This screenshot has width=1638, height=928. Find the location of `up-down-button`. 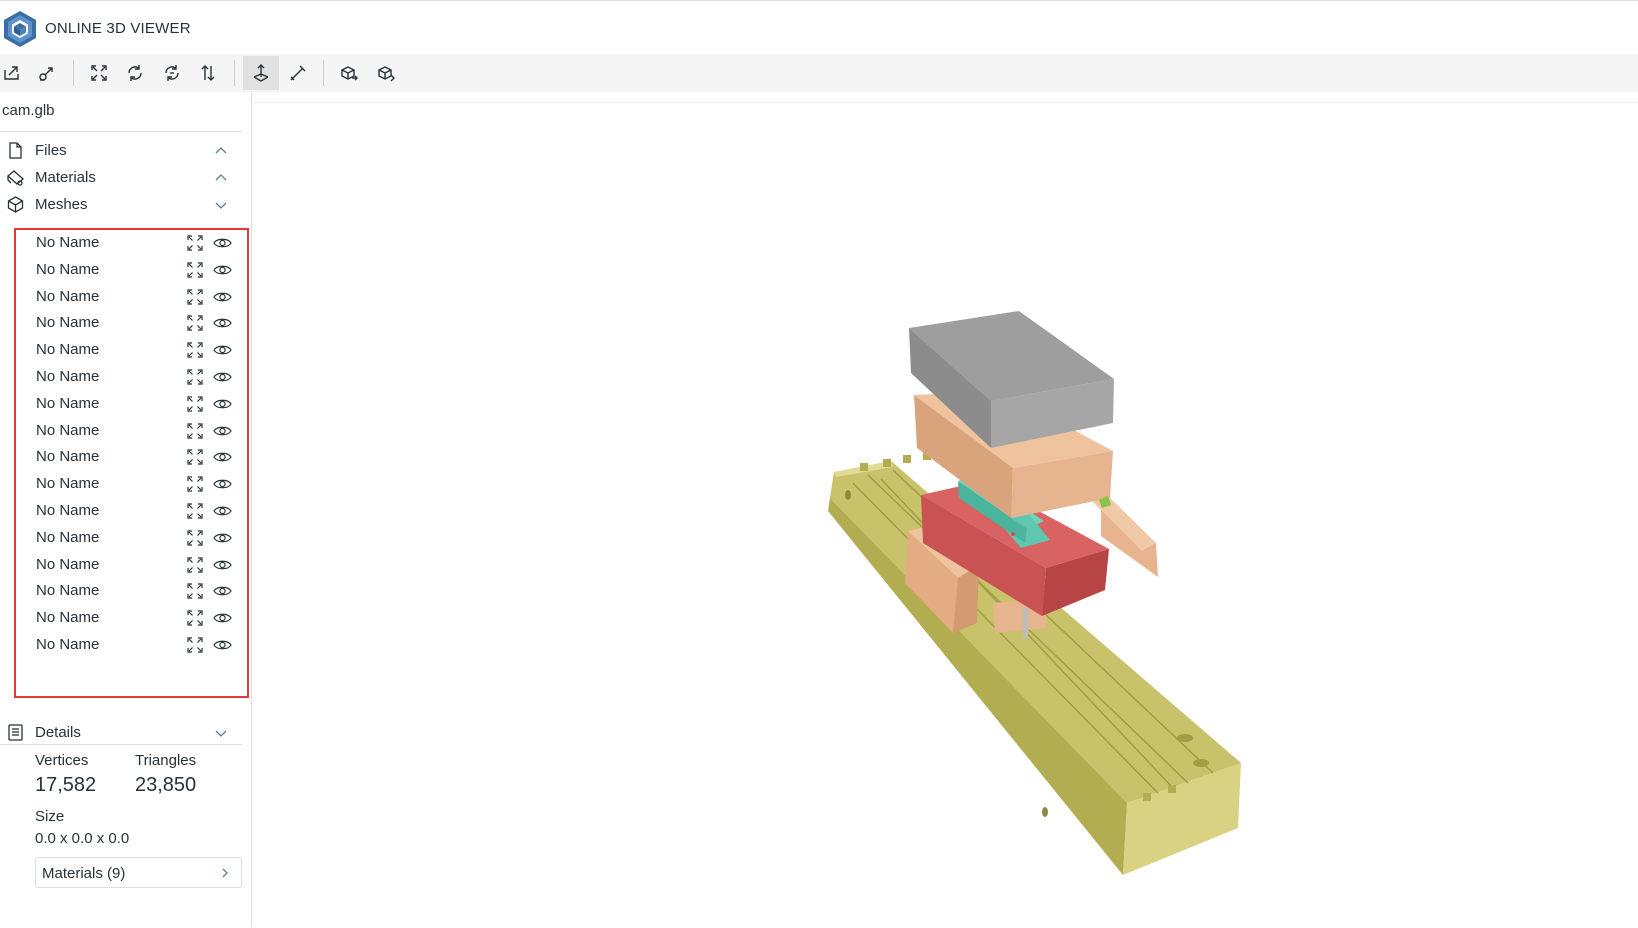

up-down-button is located at coordinates (208, 73).